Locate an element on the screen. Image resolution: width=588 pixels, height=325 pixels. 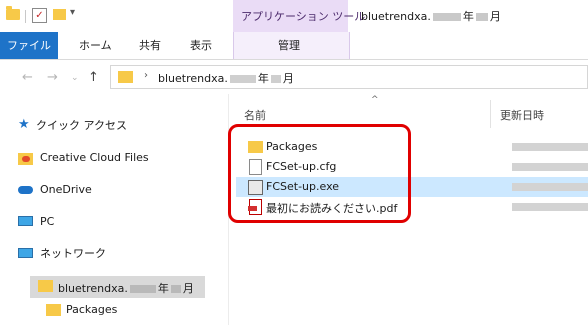
network-icon is located at coordinates (25, 253).